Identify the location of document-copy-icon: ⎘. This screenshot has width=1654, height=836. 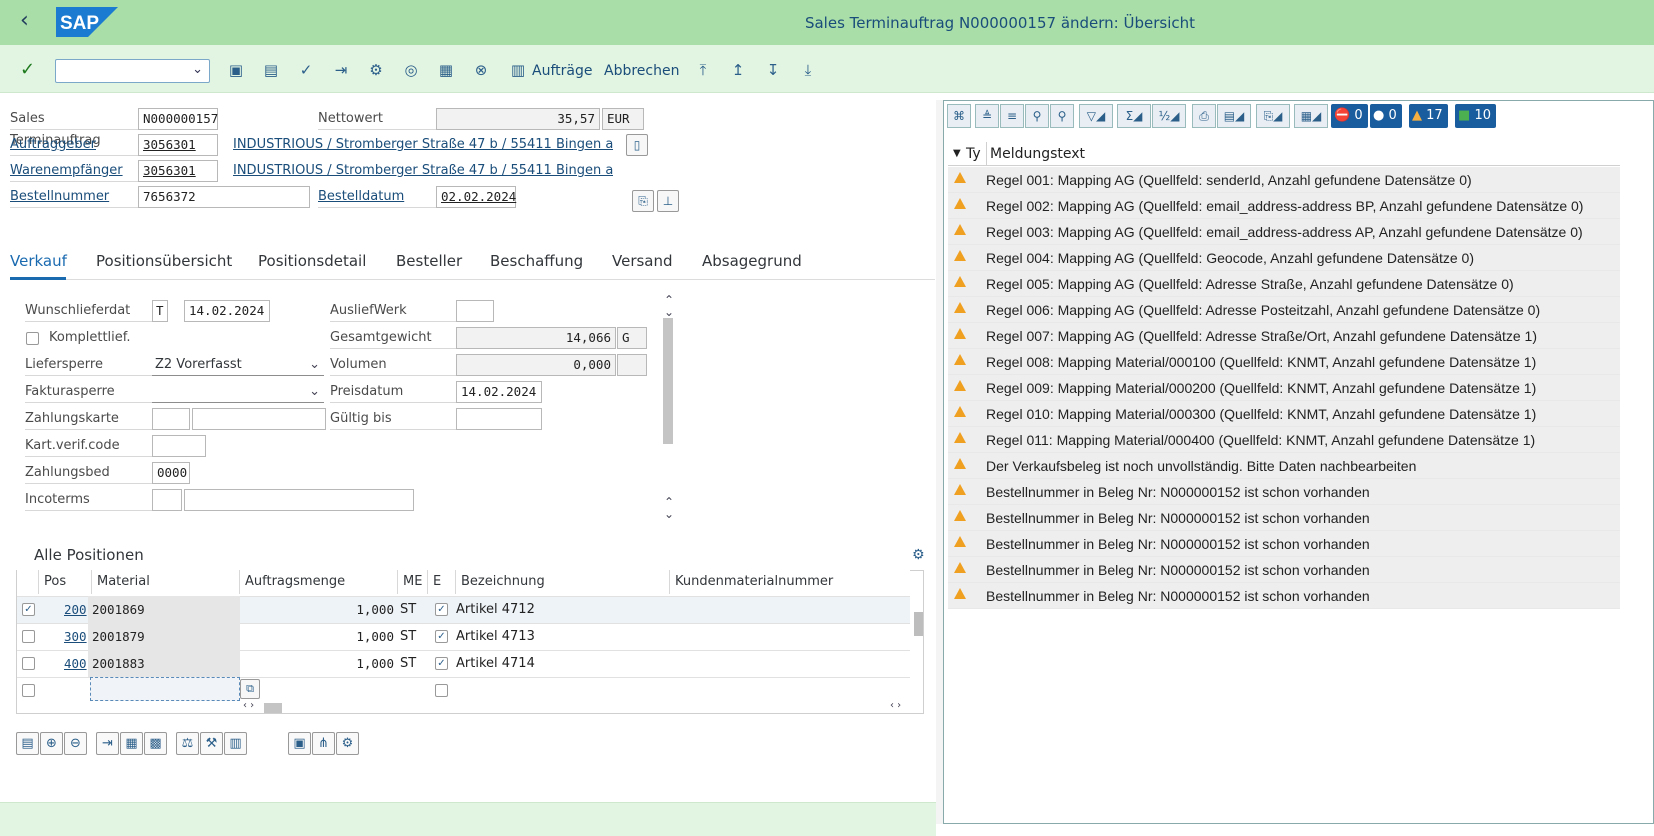
(643, 201).